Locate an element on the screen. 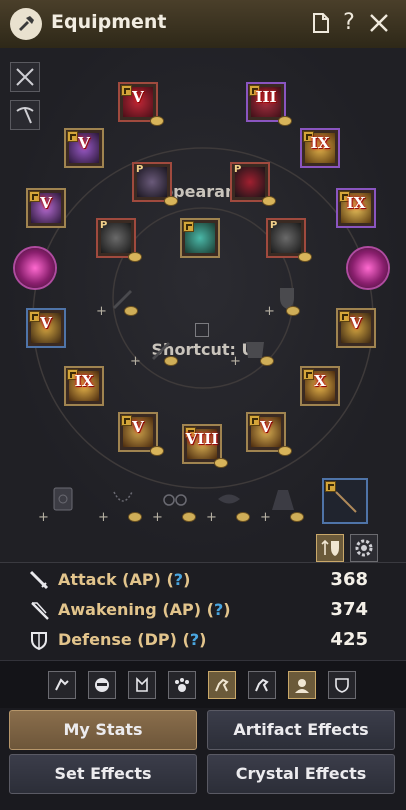 The width and height of the screenshot is (406, 810). appearance-center-slot is located at coordinates (200, 238).